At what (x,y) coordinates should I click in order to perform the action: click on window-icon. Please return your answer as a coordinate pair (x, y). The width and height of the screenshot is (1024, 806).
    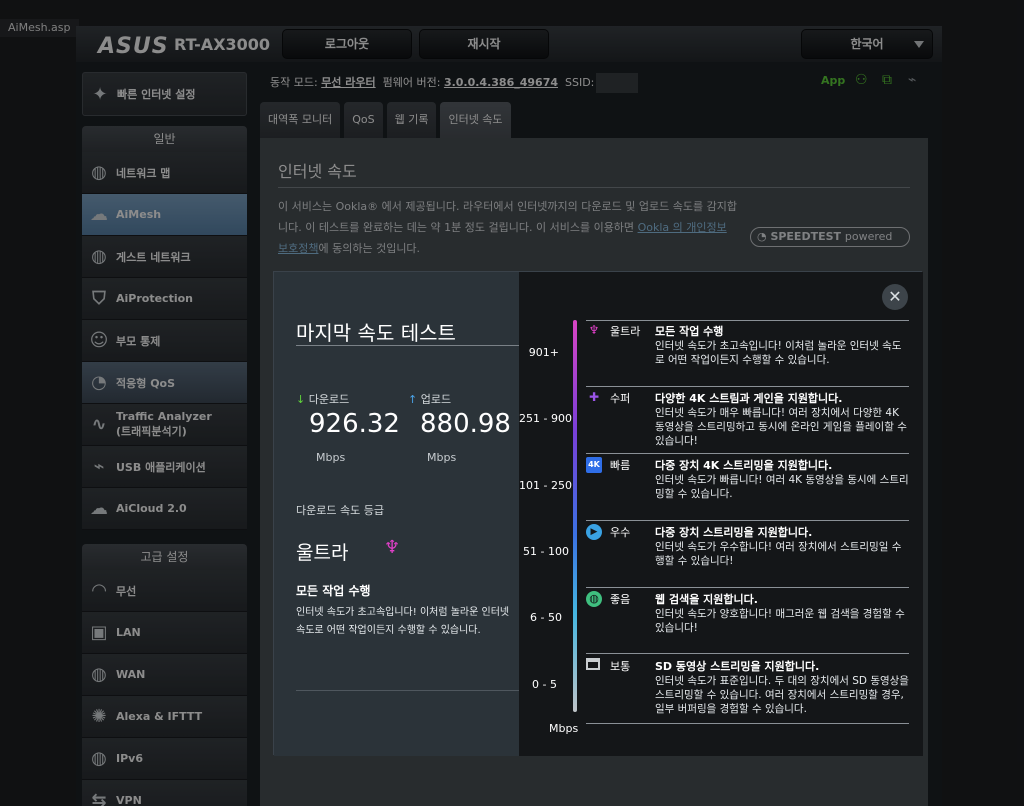
    Looking at the image, I should click on (593, 664).